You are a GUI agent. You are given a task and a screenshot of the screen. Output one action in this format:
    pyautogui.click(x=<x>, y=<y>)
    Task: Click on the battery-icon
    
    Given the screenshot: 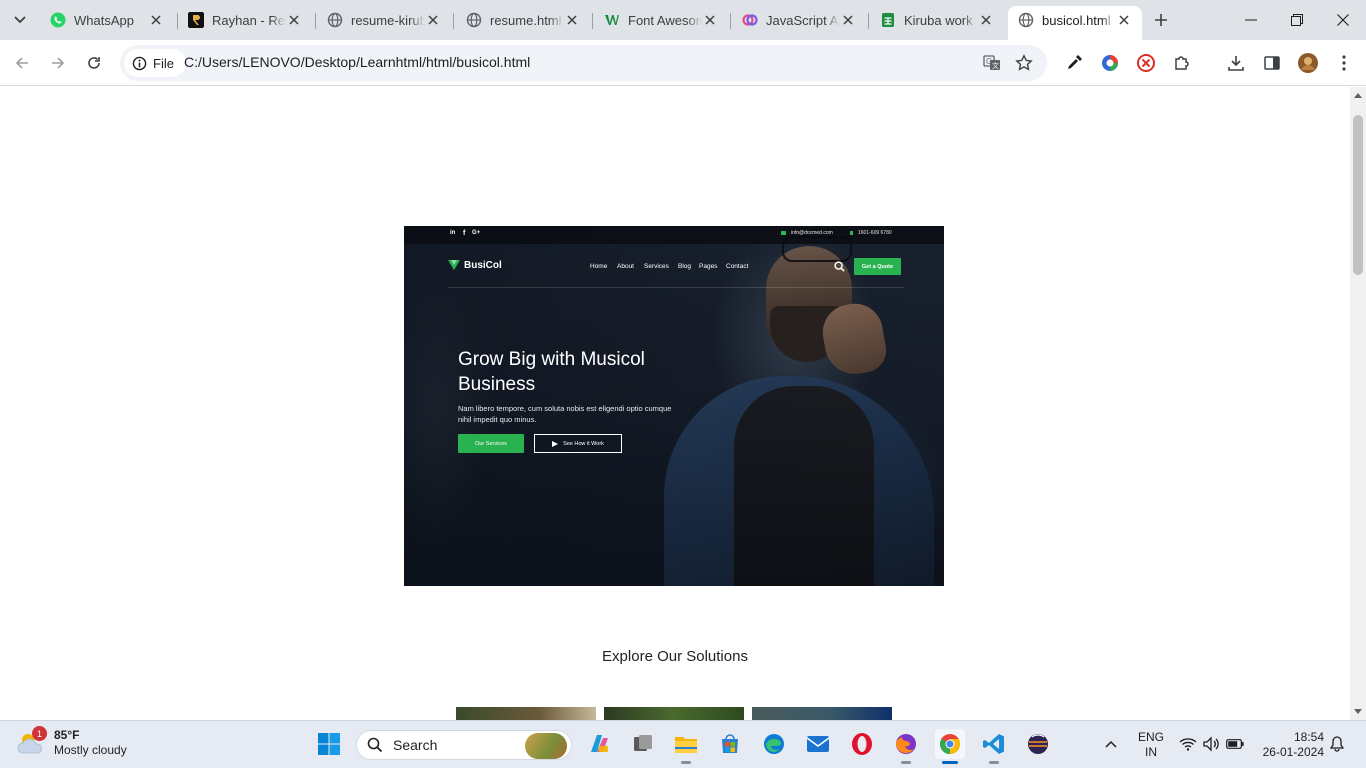 What is the action you would take?
    pyautogui.click(x=1235, y=744)
    